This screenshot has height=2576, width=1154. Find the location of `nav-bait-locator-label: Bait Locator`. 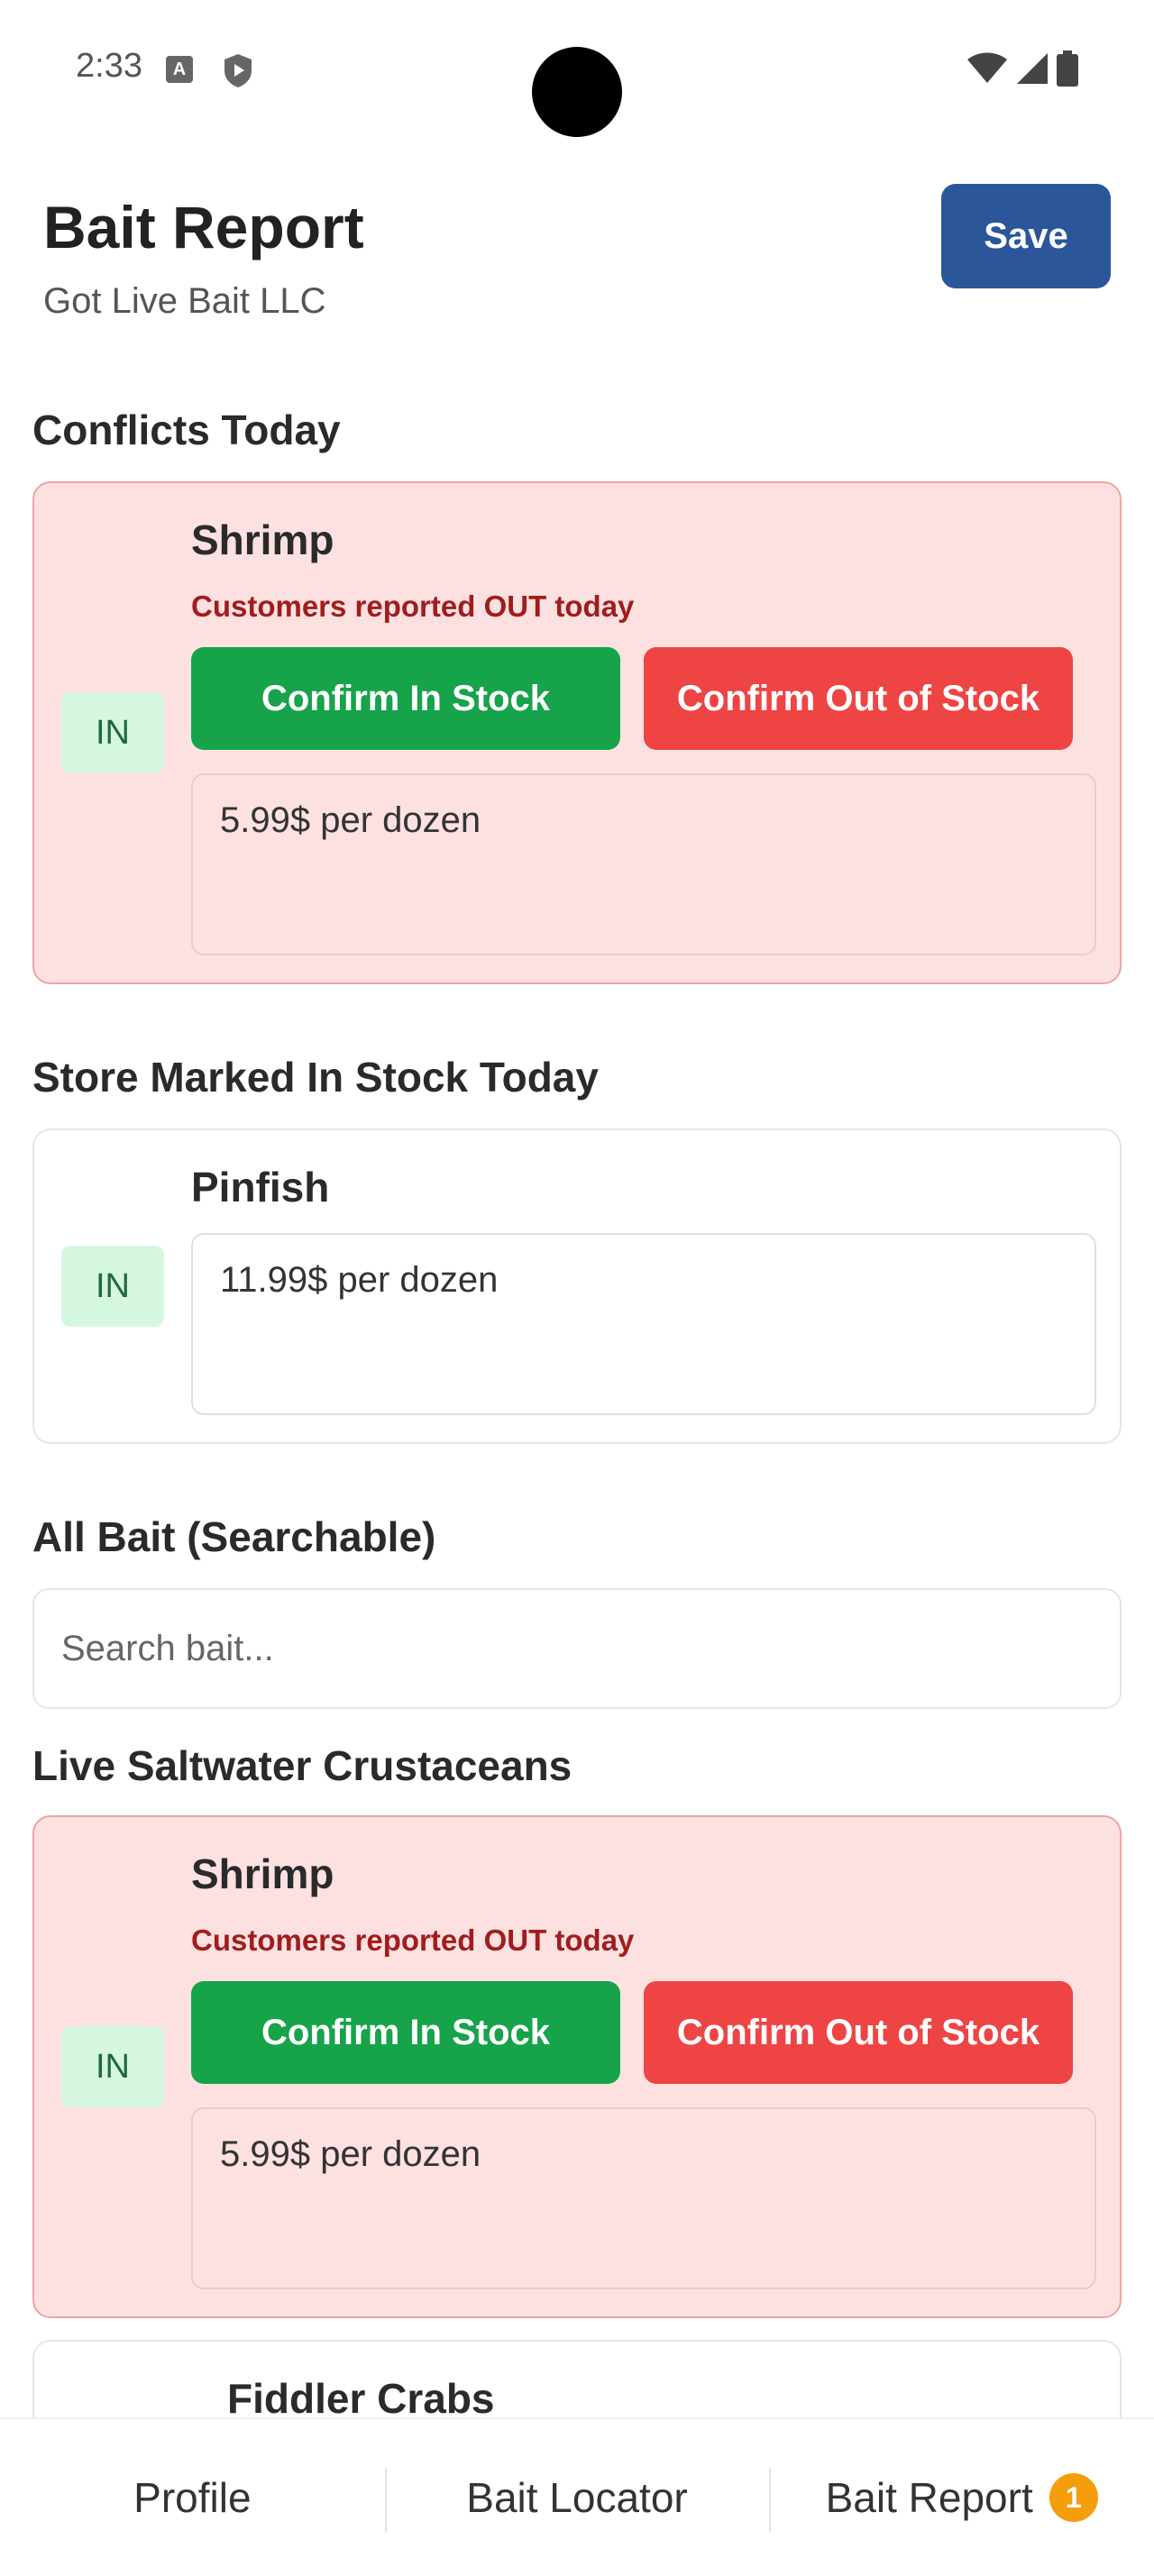

nav-bait-locator-label: Bait Locator is located at coordinates (577, 2497).